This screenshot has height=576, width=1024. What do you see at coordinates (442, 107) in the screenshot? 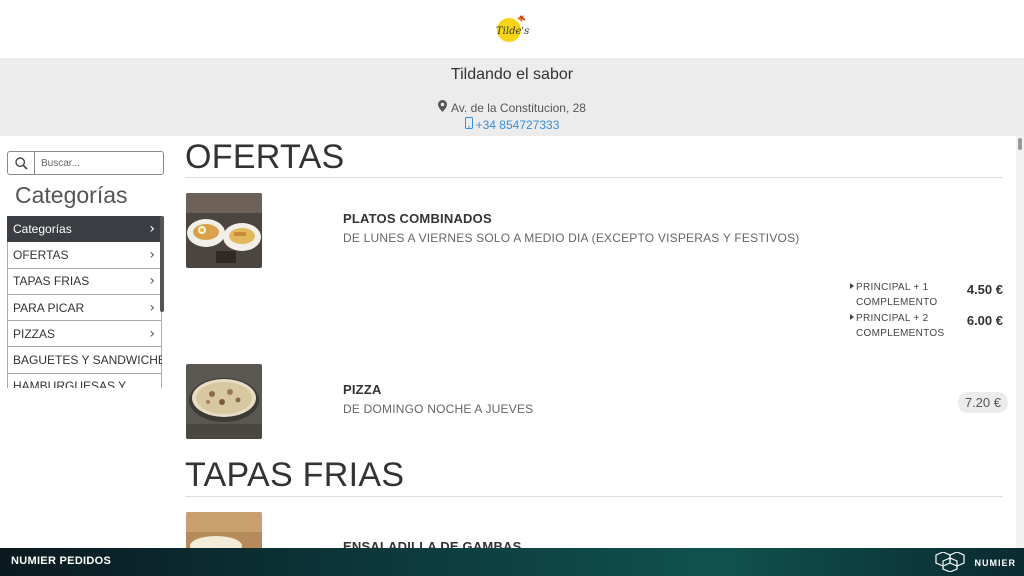
I see `location-pin-icon` at bounding box center [442, 107].